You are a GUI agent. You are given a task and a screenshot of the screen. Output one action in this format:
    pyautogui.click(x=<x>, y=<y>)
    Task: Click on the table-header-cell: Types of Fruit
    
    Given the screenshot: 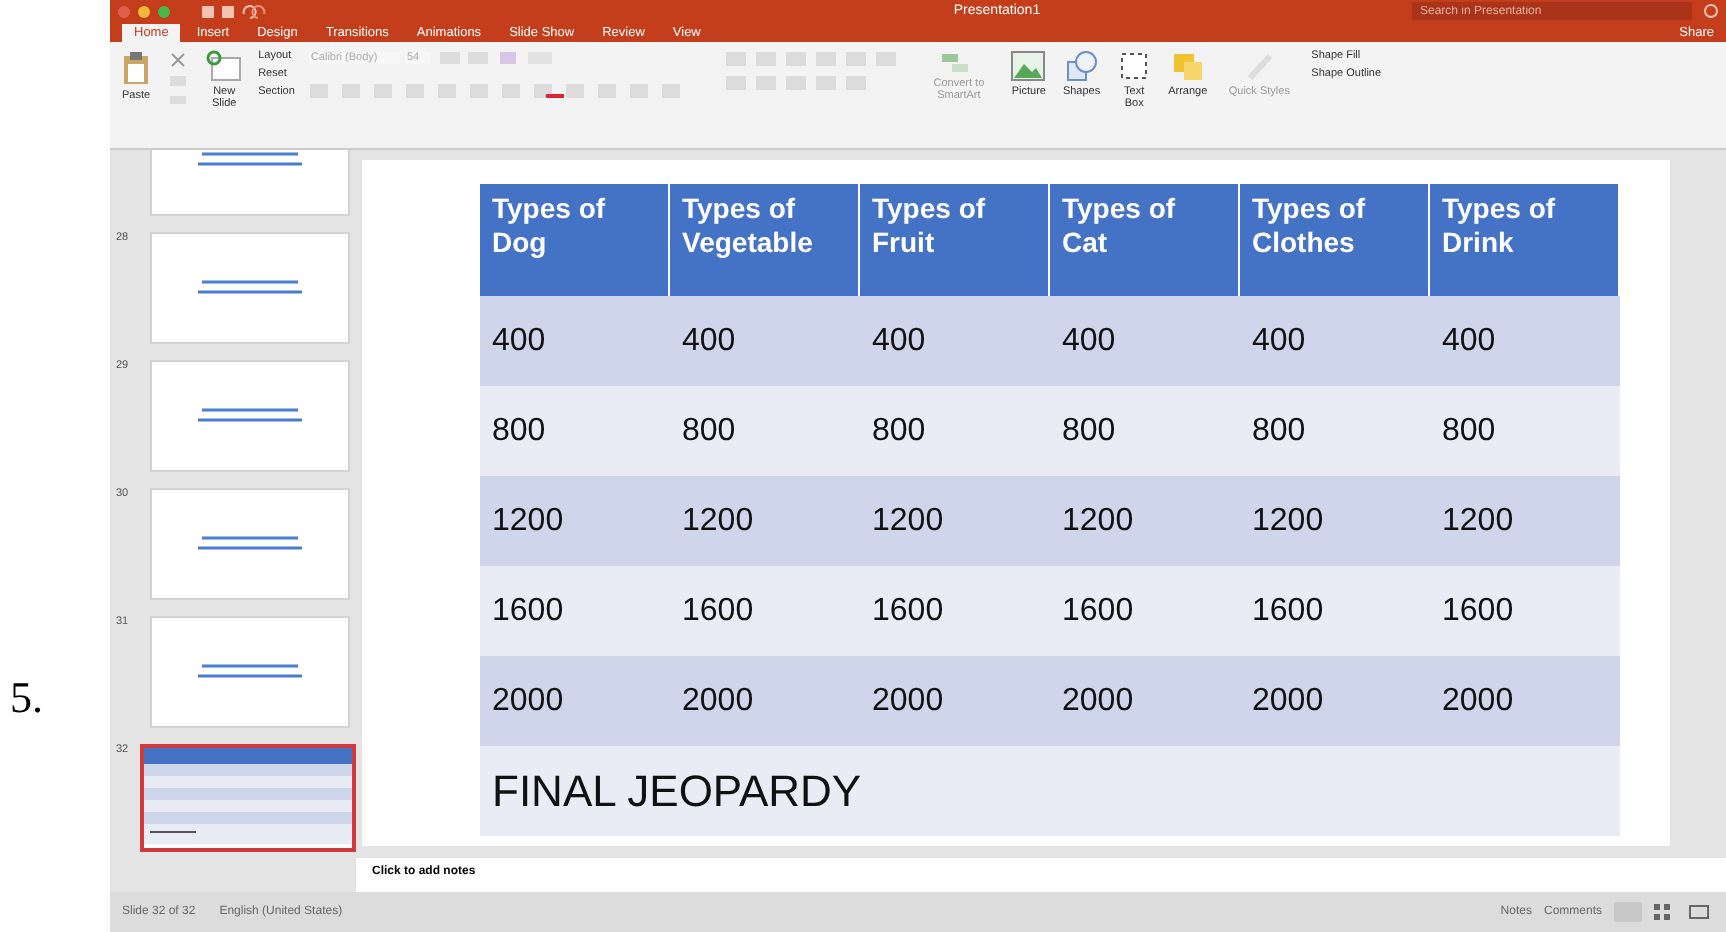 What is the action you would take?
    pyautogui.click(x=955, y=240)
    